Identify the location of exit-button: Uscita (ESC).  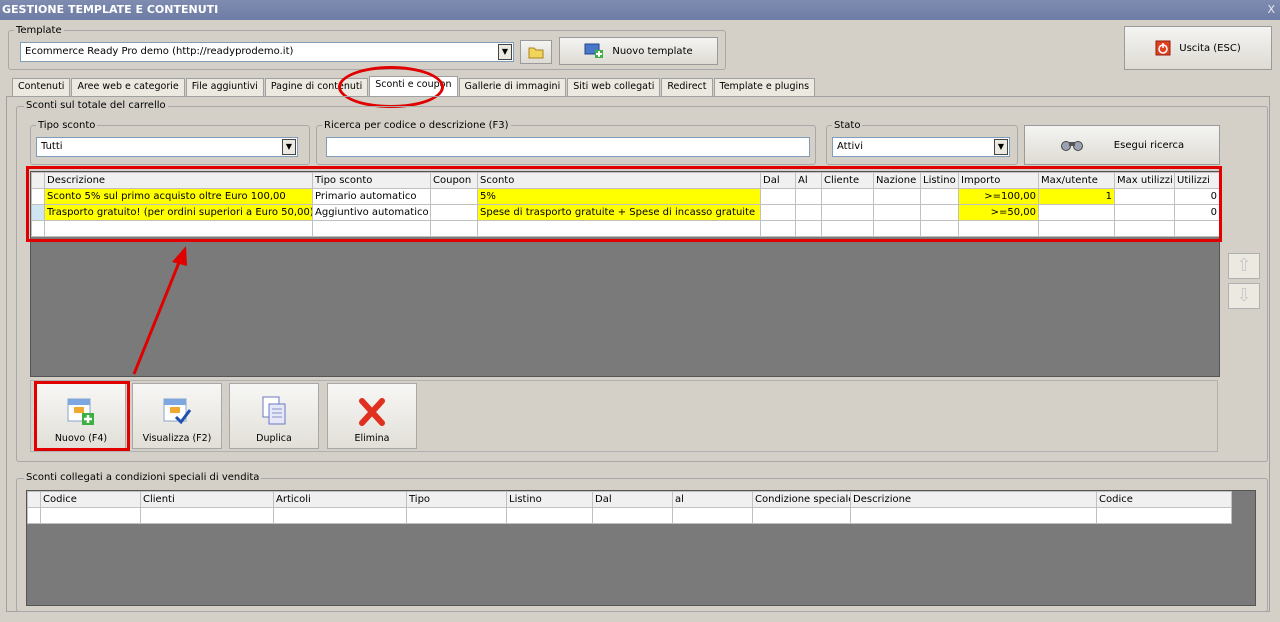
(1198, 48).